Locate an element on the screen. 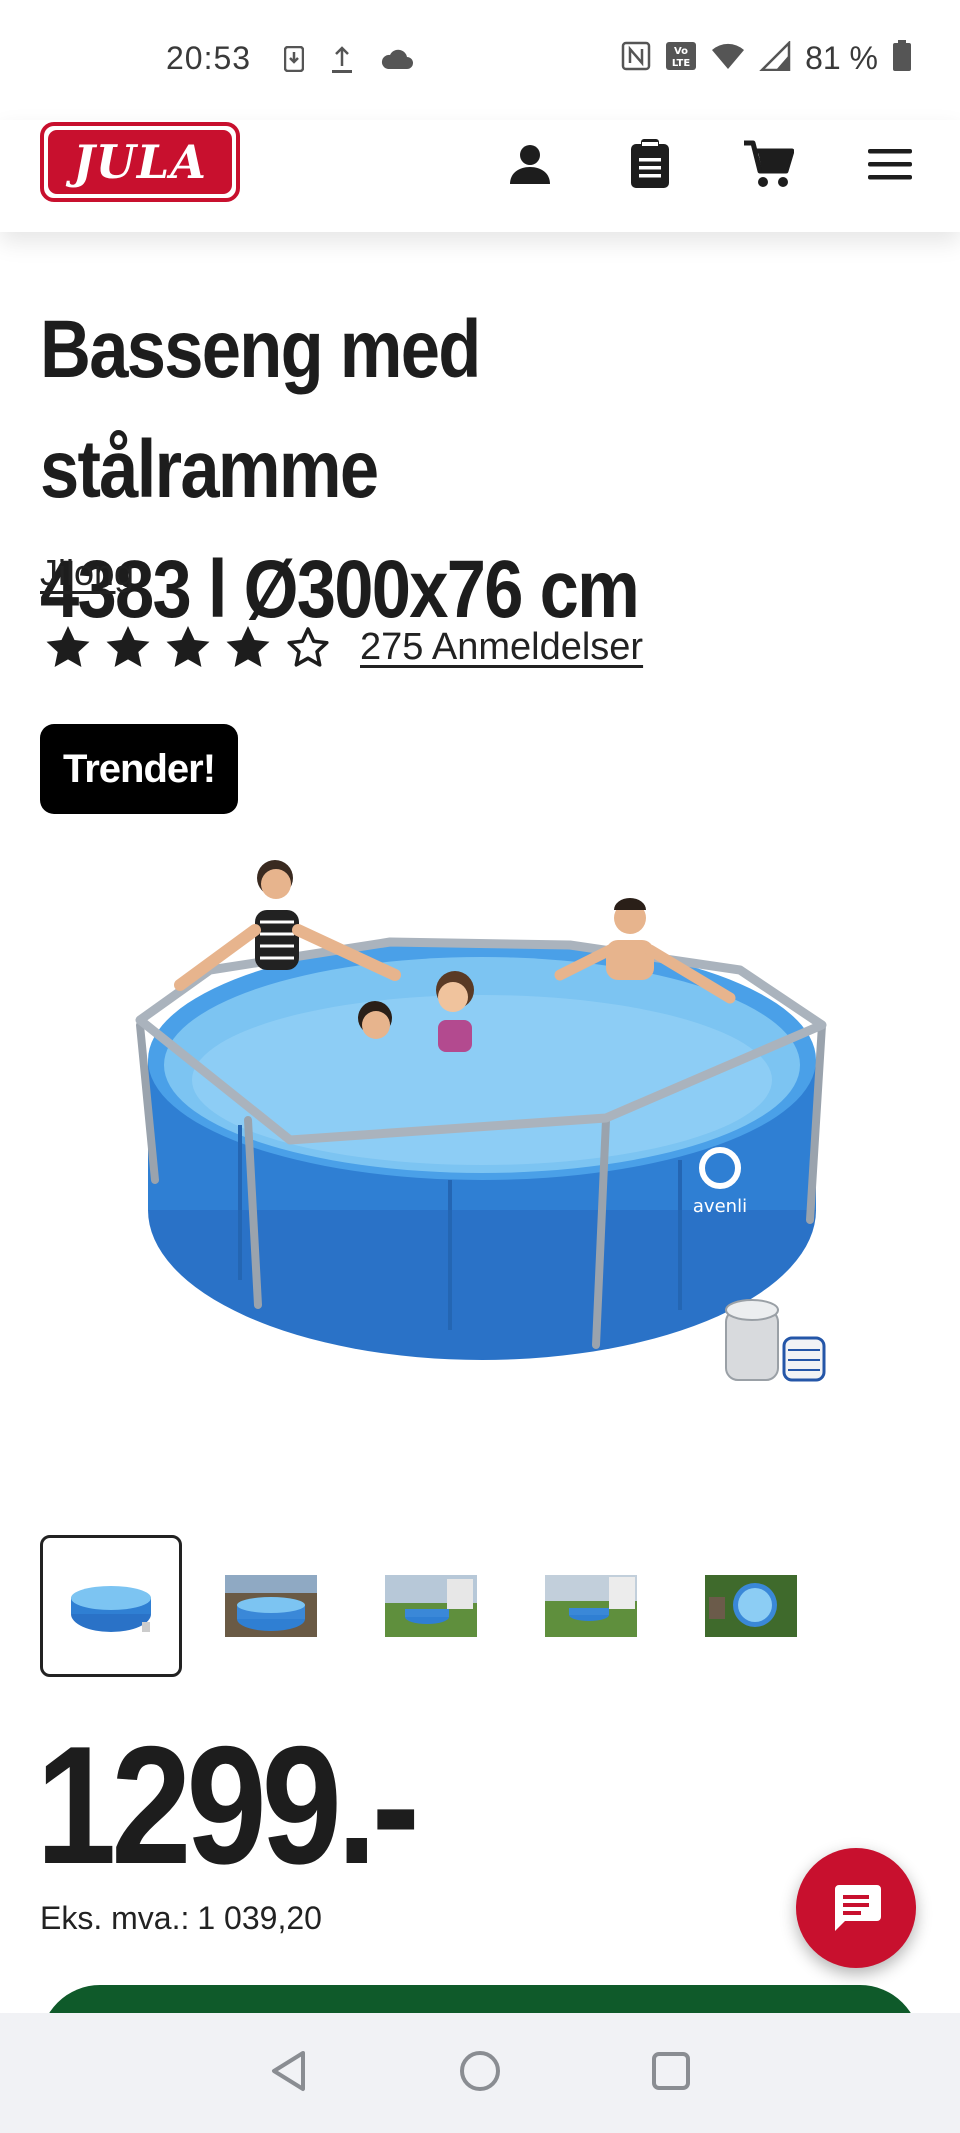 This screenshot has width=960, height=2133. volte-icon: Vo LTE is located at coordinates (681, 58).